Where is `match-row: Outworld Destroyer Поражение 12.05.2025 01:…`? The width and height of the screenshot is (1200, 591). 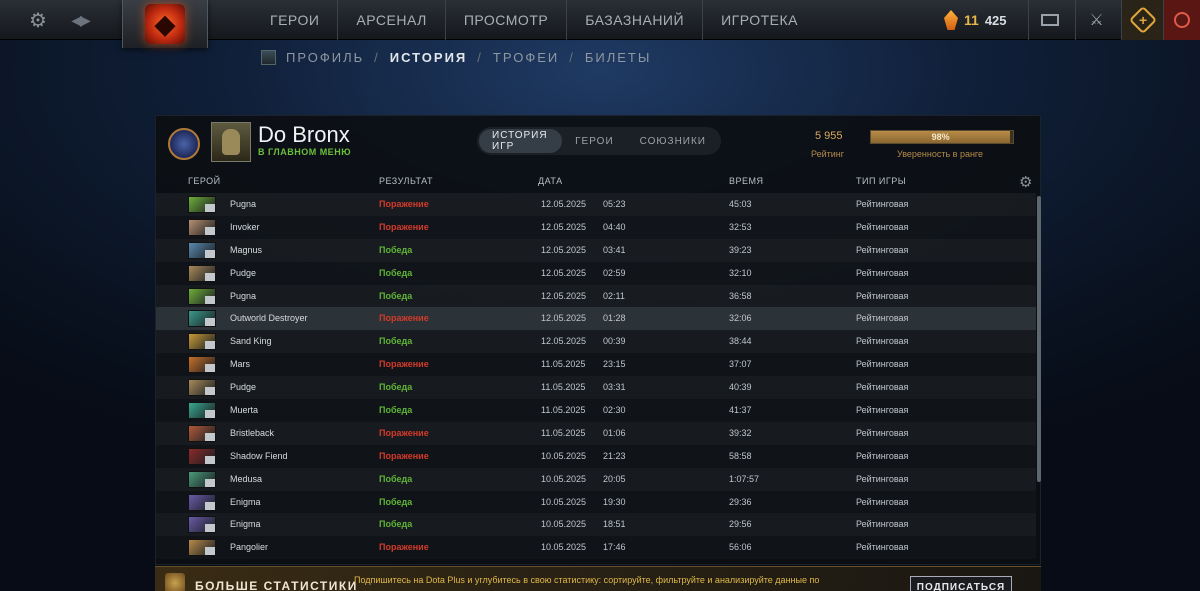
match-row: Outworld Destroyer Поражение 12.05.2025 01:… is located at coordinates (596, 319).